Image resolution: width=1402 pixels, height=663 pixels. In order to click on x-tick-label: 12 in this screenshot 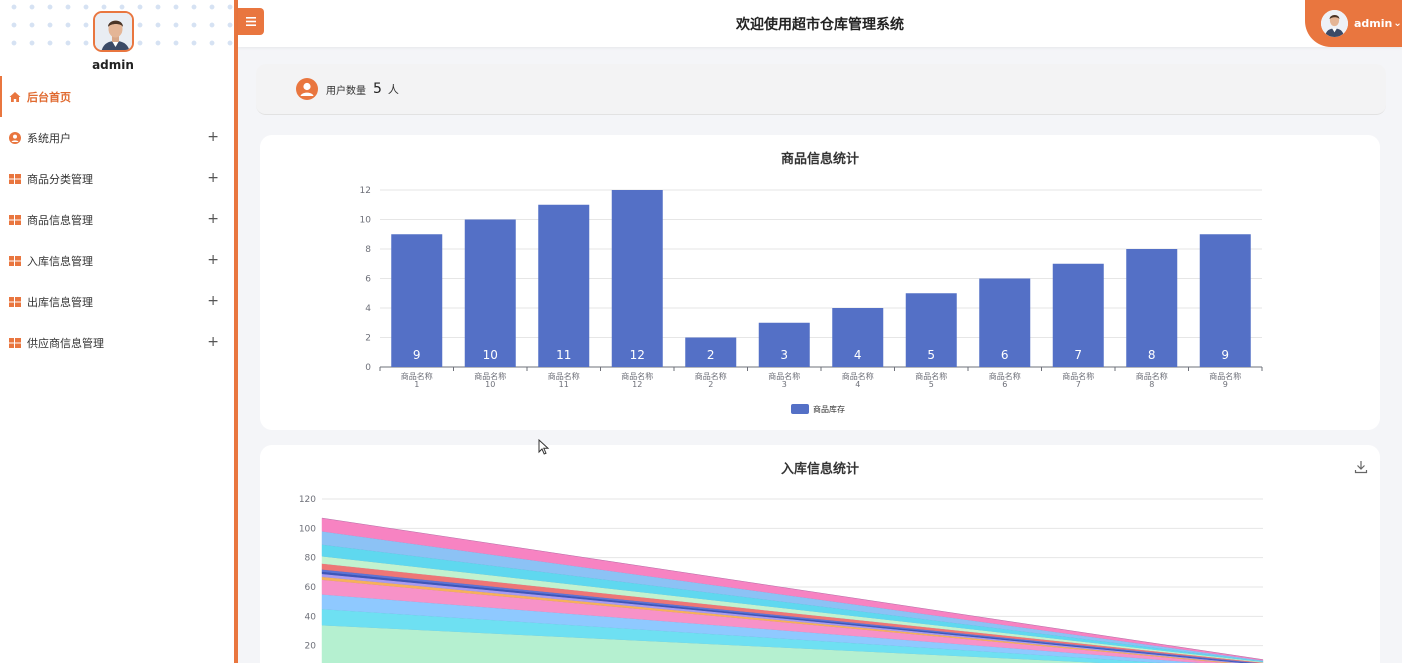, I will do `click(637, 384)`.